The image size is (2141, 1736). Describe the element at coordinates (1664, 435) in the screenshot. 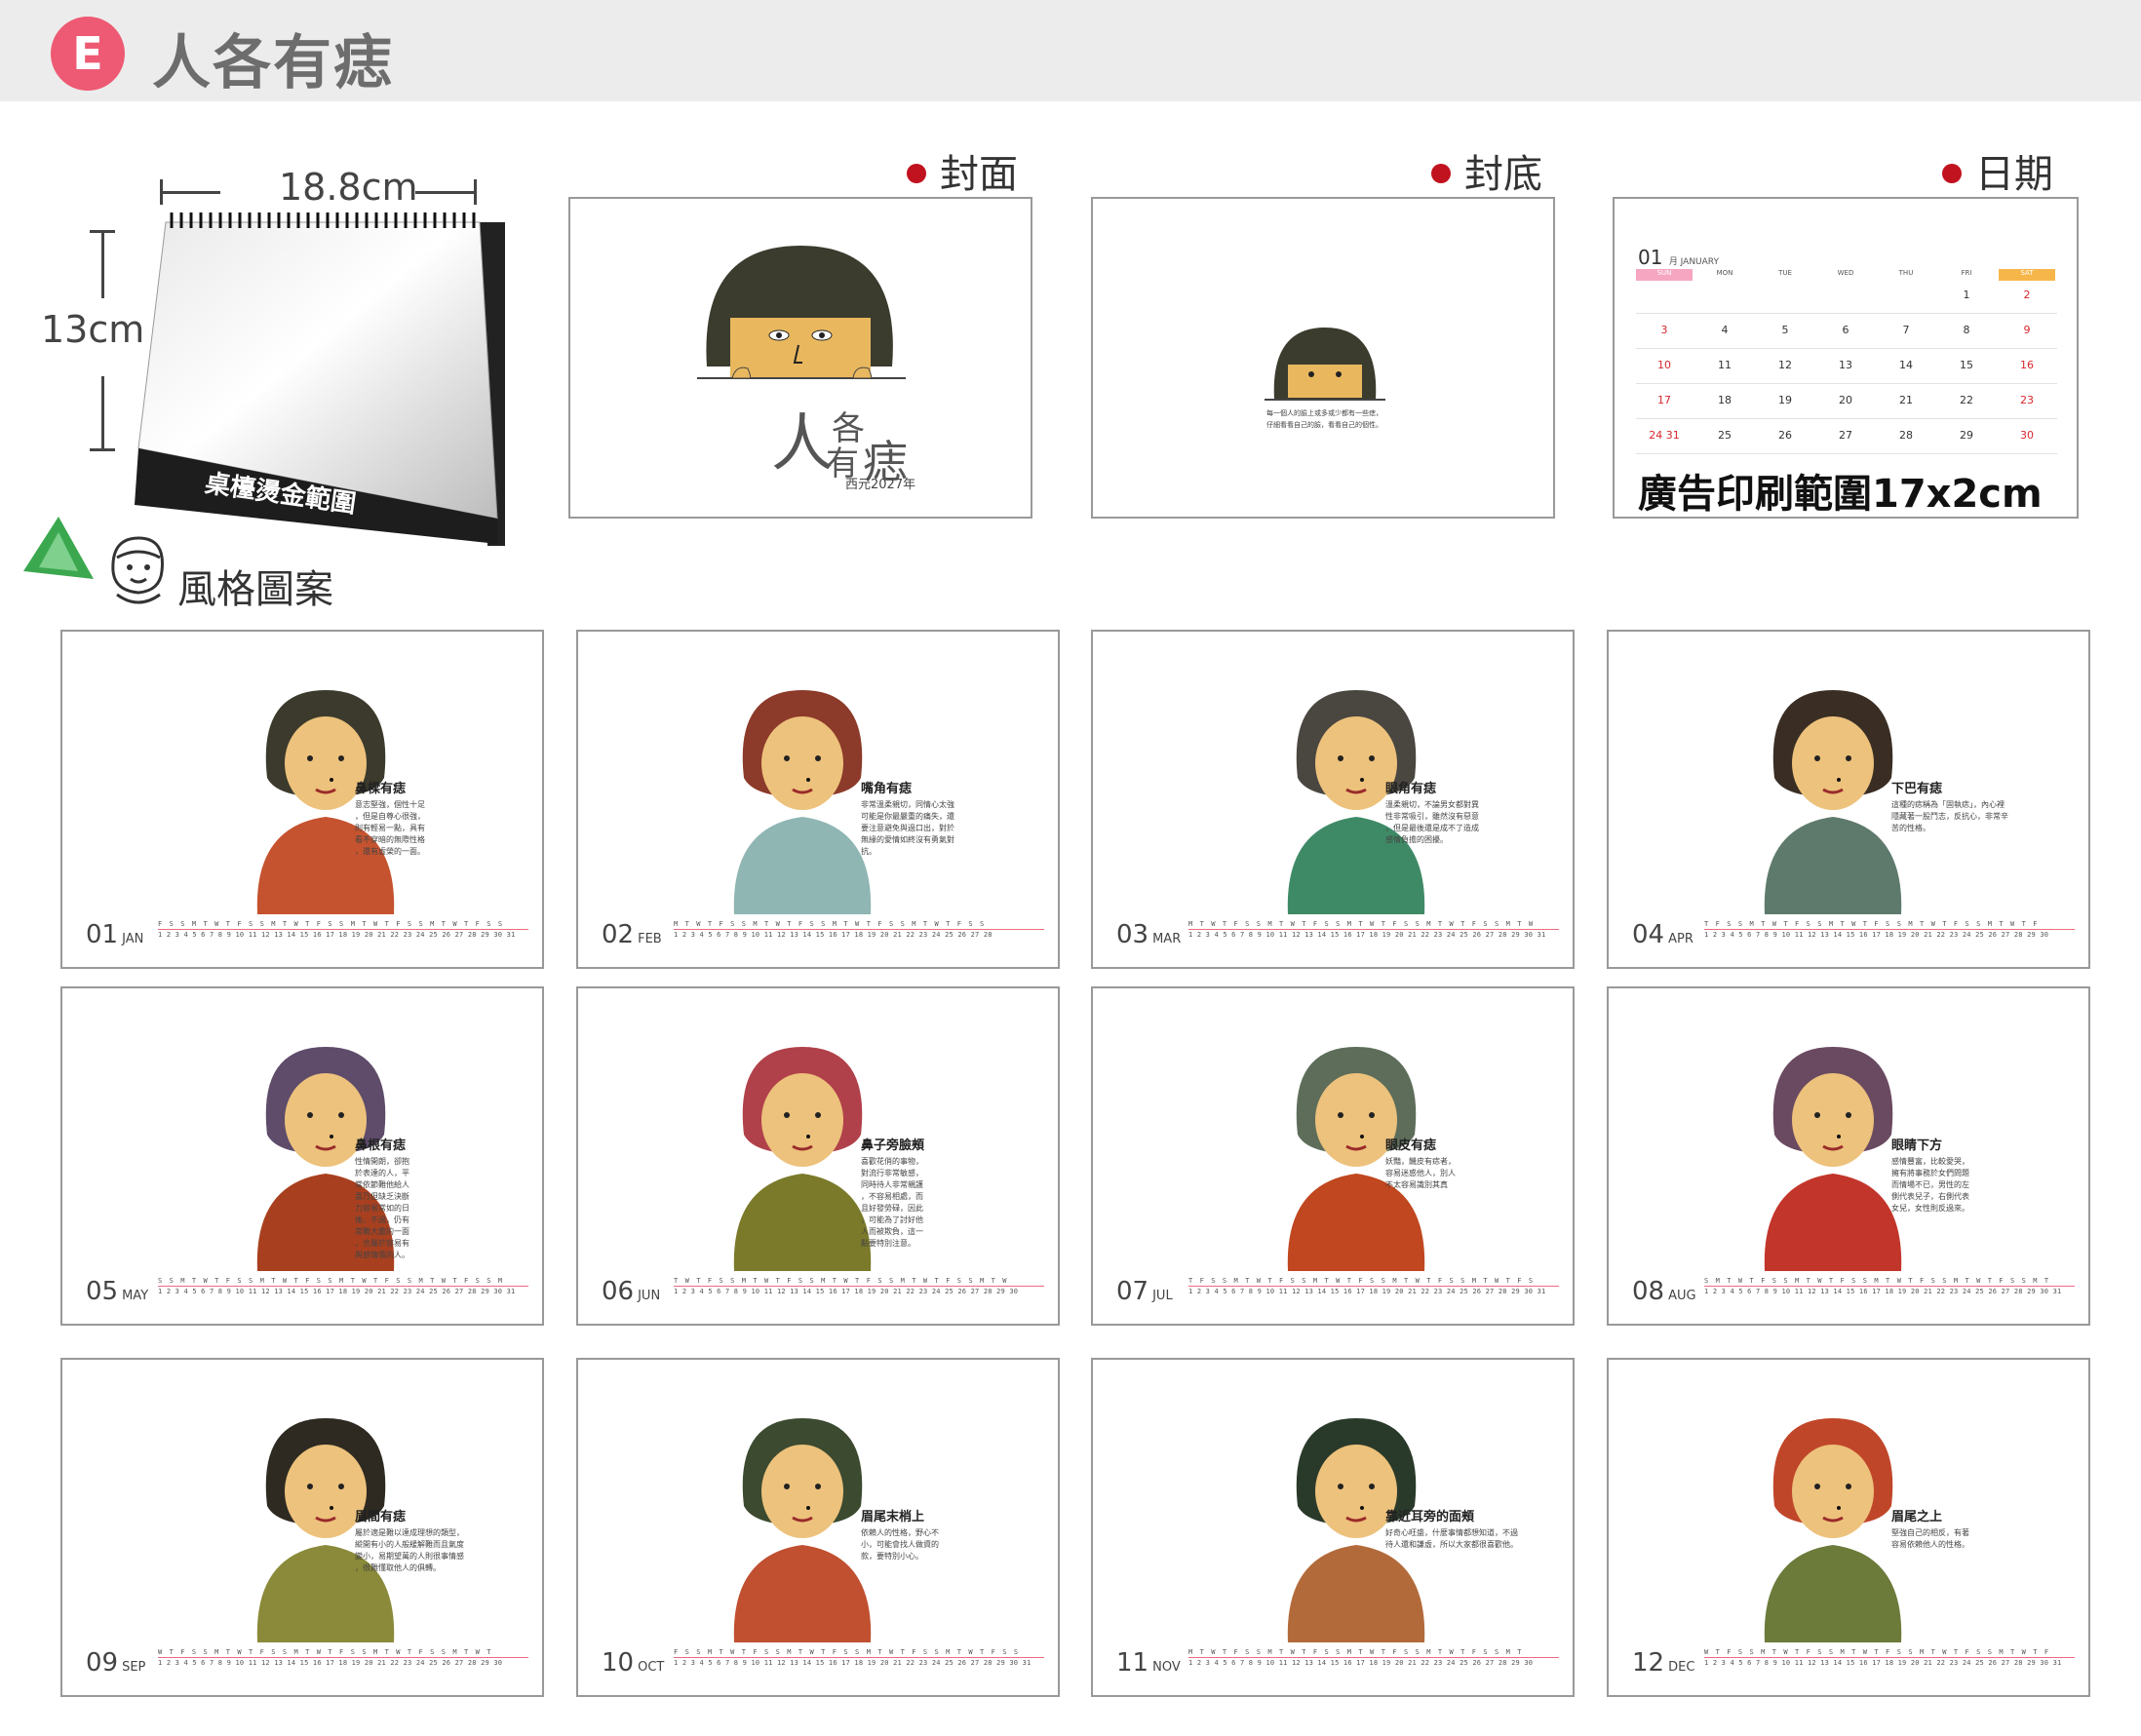

I see `date-cell: 24 31` at that location.